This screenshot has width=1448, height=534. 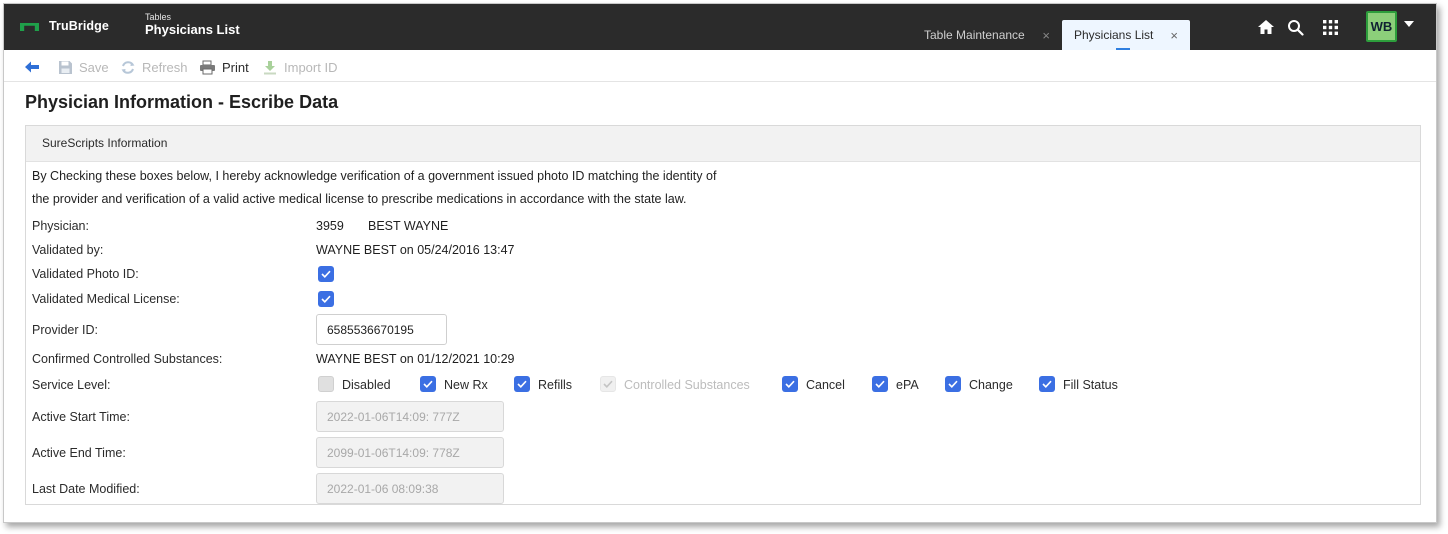 I want to click on active-end-time-label: Active End Time:, so click(x=79, y=453).